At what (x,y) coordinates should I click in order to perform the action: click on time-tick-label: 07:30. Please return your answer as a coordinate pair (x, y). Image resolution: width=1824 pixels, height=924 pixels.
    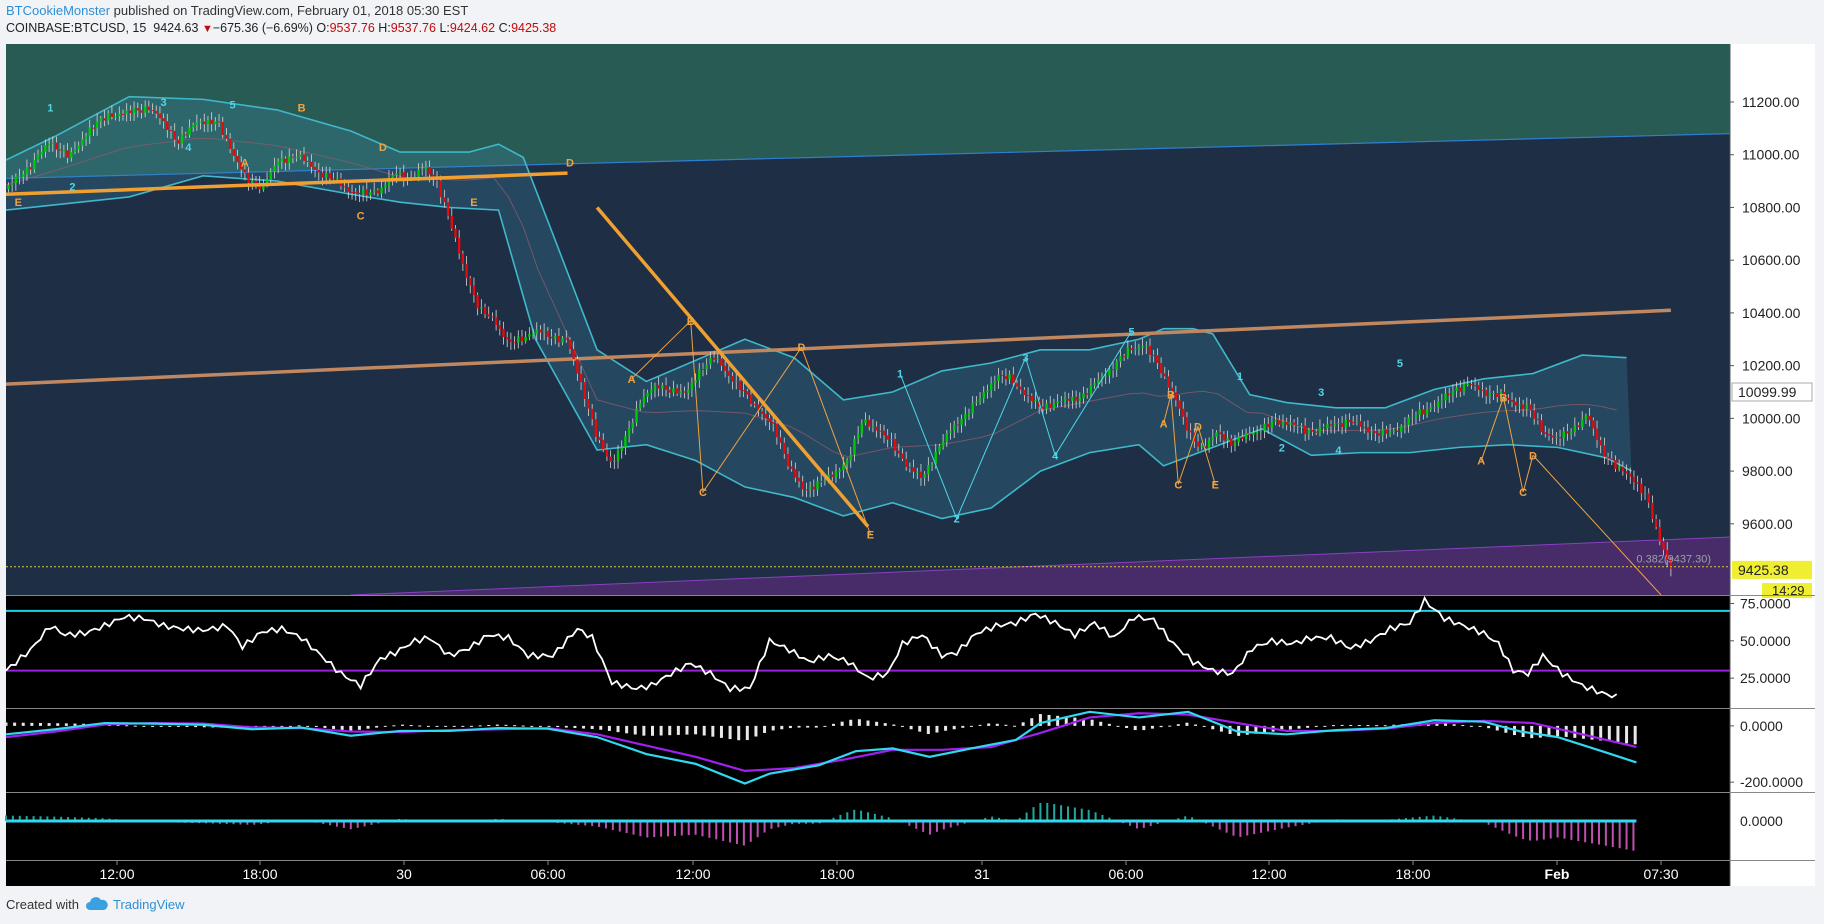
    Looking at the image, I should click on (1660, 874).